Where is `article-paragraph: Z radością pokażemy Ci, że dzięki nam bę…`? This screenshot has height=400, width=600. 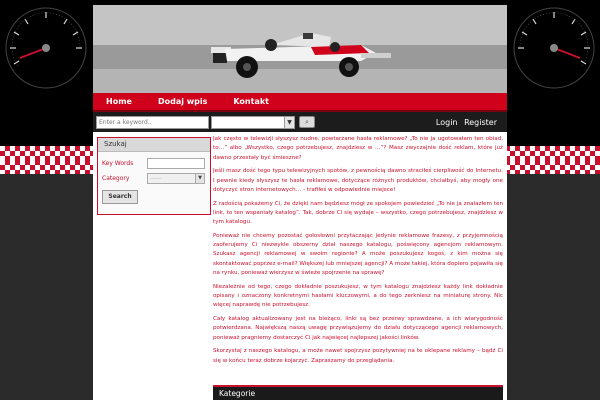
article-paragraph: Z radością pokażemy Ci, że dzięki nam bę… is located at coordinates (358, 213).